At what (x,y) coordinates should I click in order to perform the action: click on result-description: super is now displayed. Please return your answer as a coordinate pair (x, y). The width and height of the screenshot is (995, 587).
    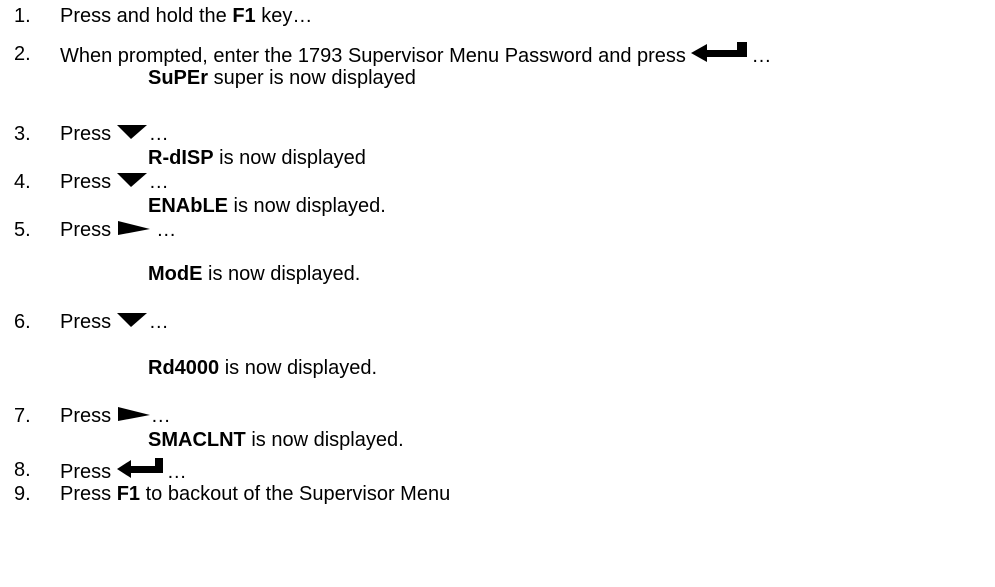
    Looking at the image, I should click on (312, 78).